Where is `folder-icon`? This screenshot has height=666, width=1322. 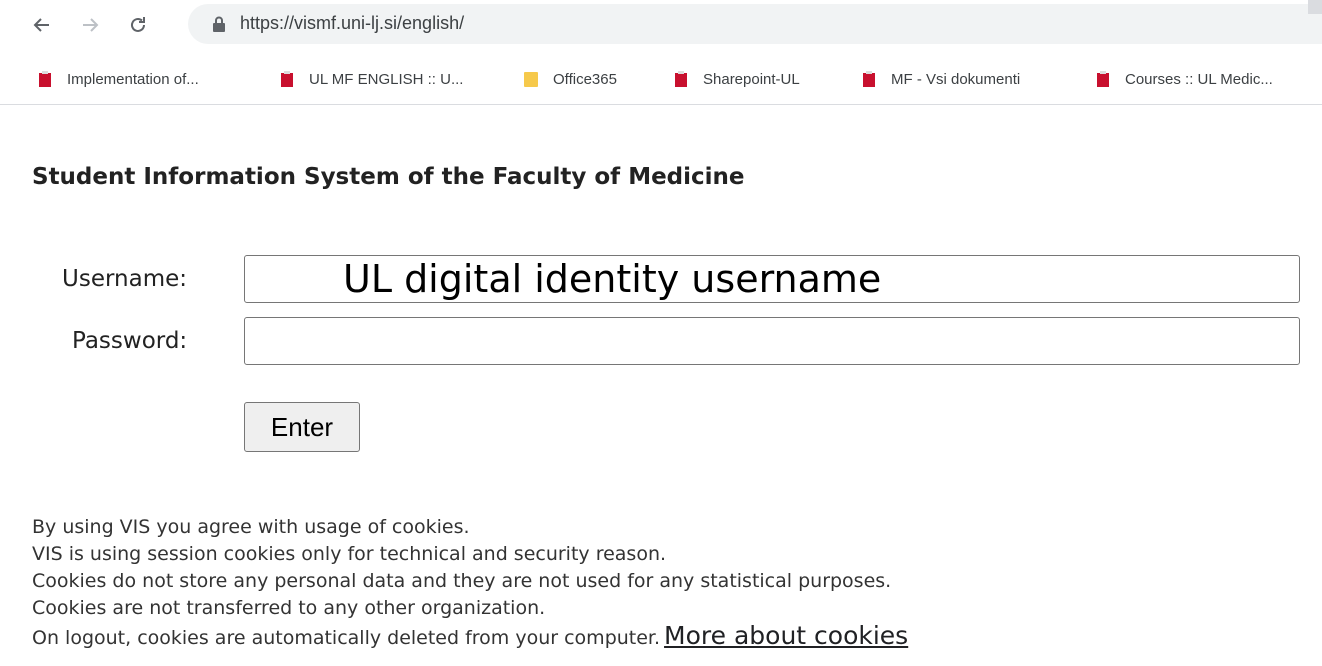 folder-icon is located at coordinates (531, 79).